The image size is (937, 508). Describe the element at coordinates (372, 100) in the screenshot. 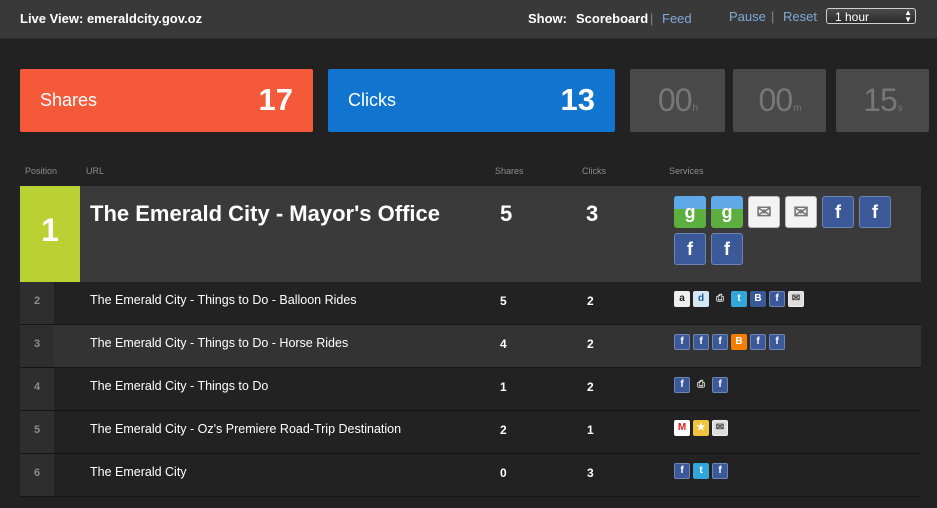

I see `clicks-label: Clicks` at that location.